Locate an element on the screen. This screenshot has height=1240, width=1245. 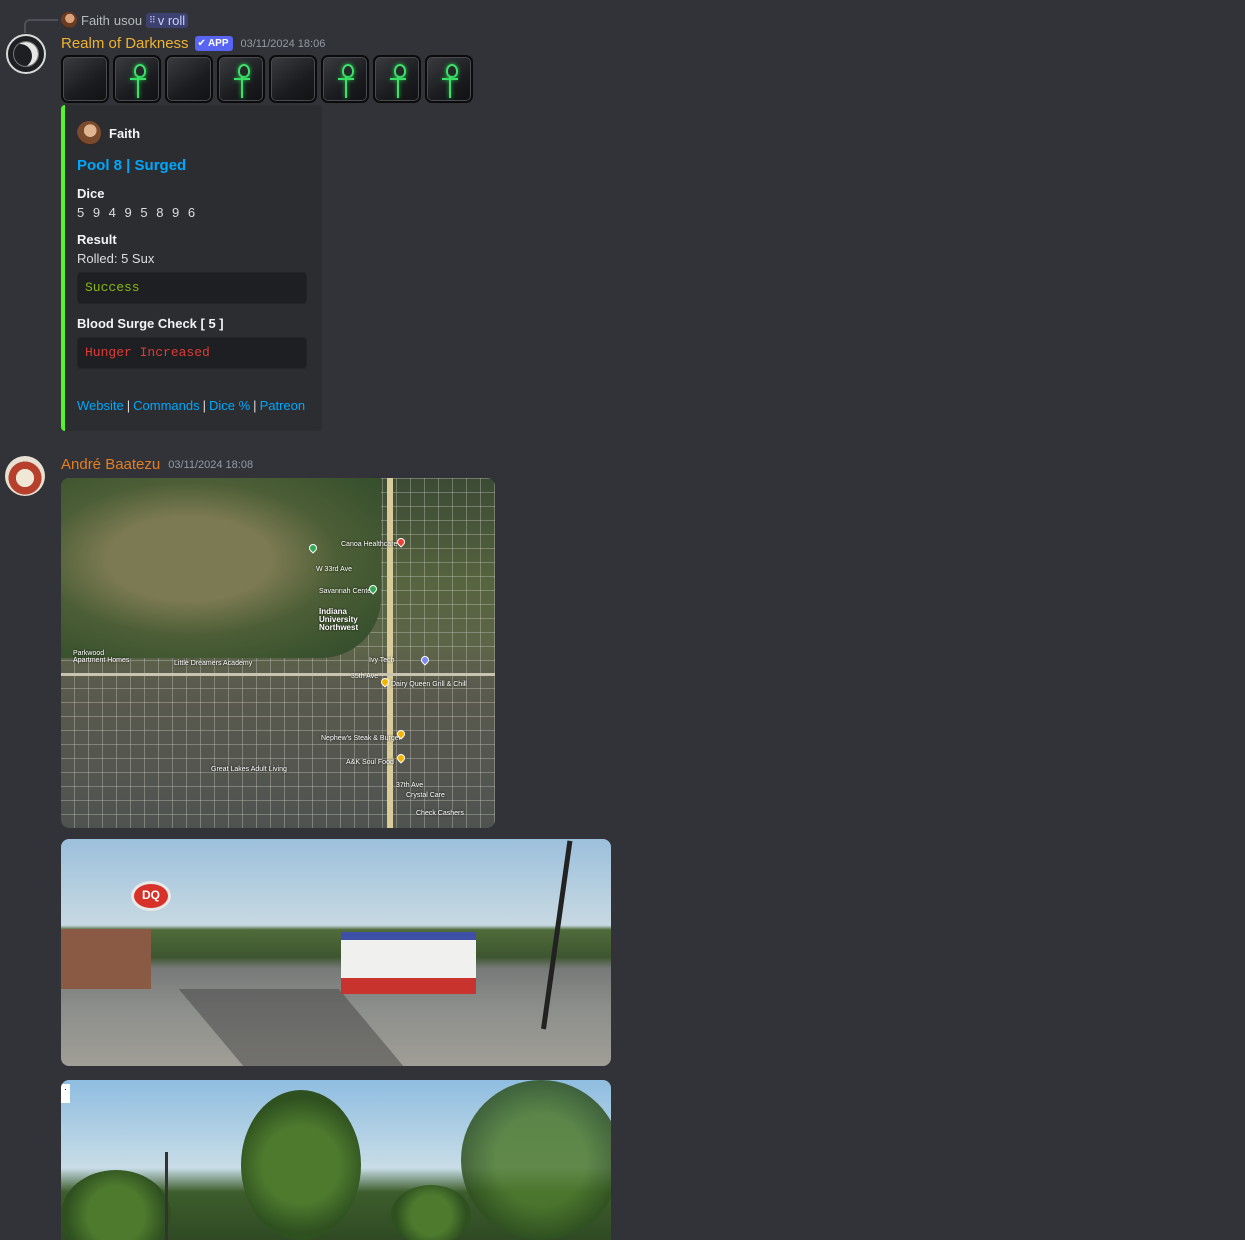
checkmark-icon: ✔ is located at coordinates (201, 43).